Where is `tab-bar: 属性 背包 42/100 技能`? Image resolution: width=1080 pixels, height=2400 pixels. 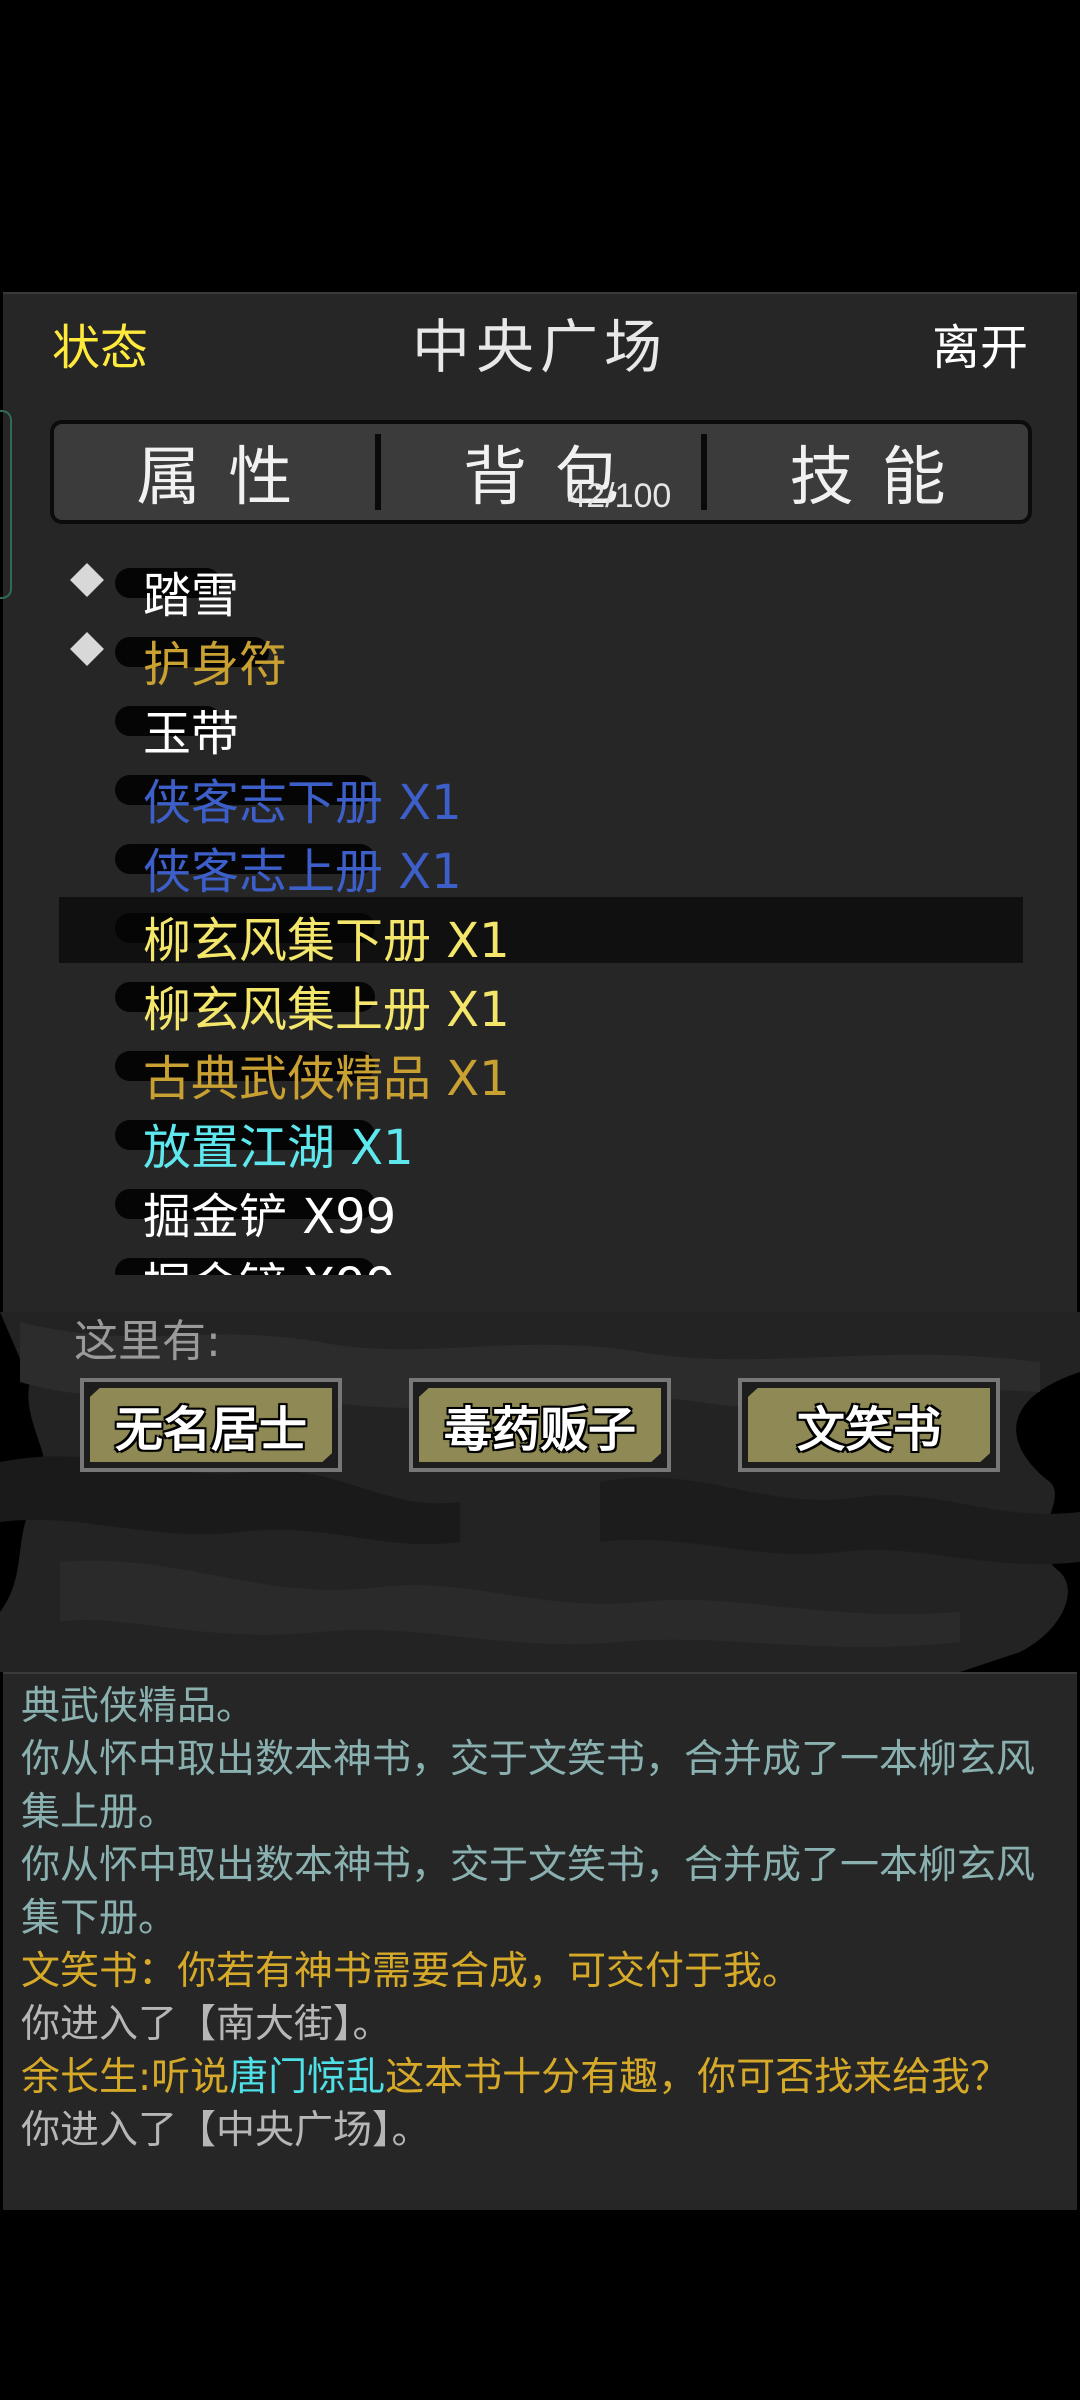
tab-bar: 属性 背包 42/100 技能 is located at coordinates (541, 472).